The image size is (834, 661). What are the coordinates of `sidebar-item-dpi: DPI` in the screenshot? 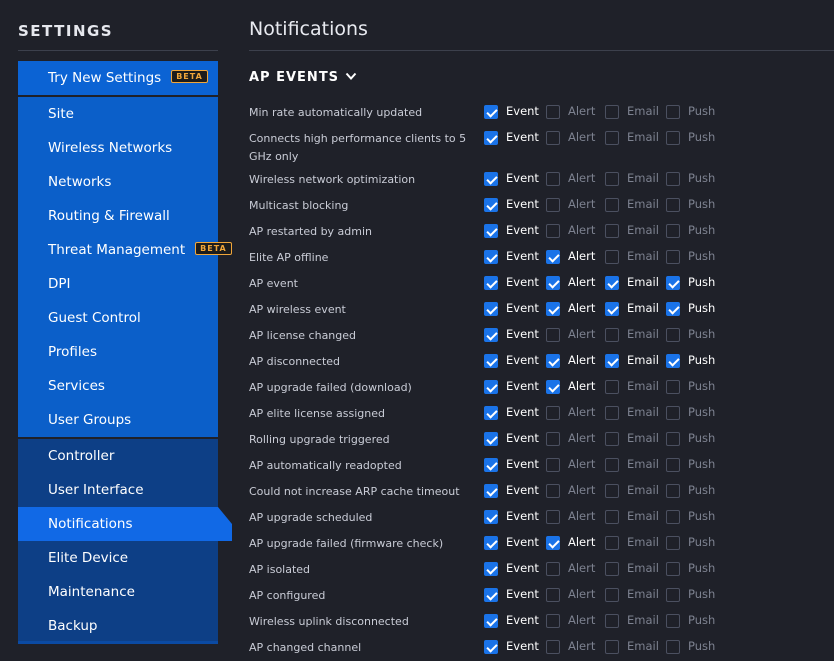 It's located at (118, 284).